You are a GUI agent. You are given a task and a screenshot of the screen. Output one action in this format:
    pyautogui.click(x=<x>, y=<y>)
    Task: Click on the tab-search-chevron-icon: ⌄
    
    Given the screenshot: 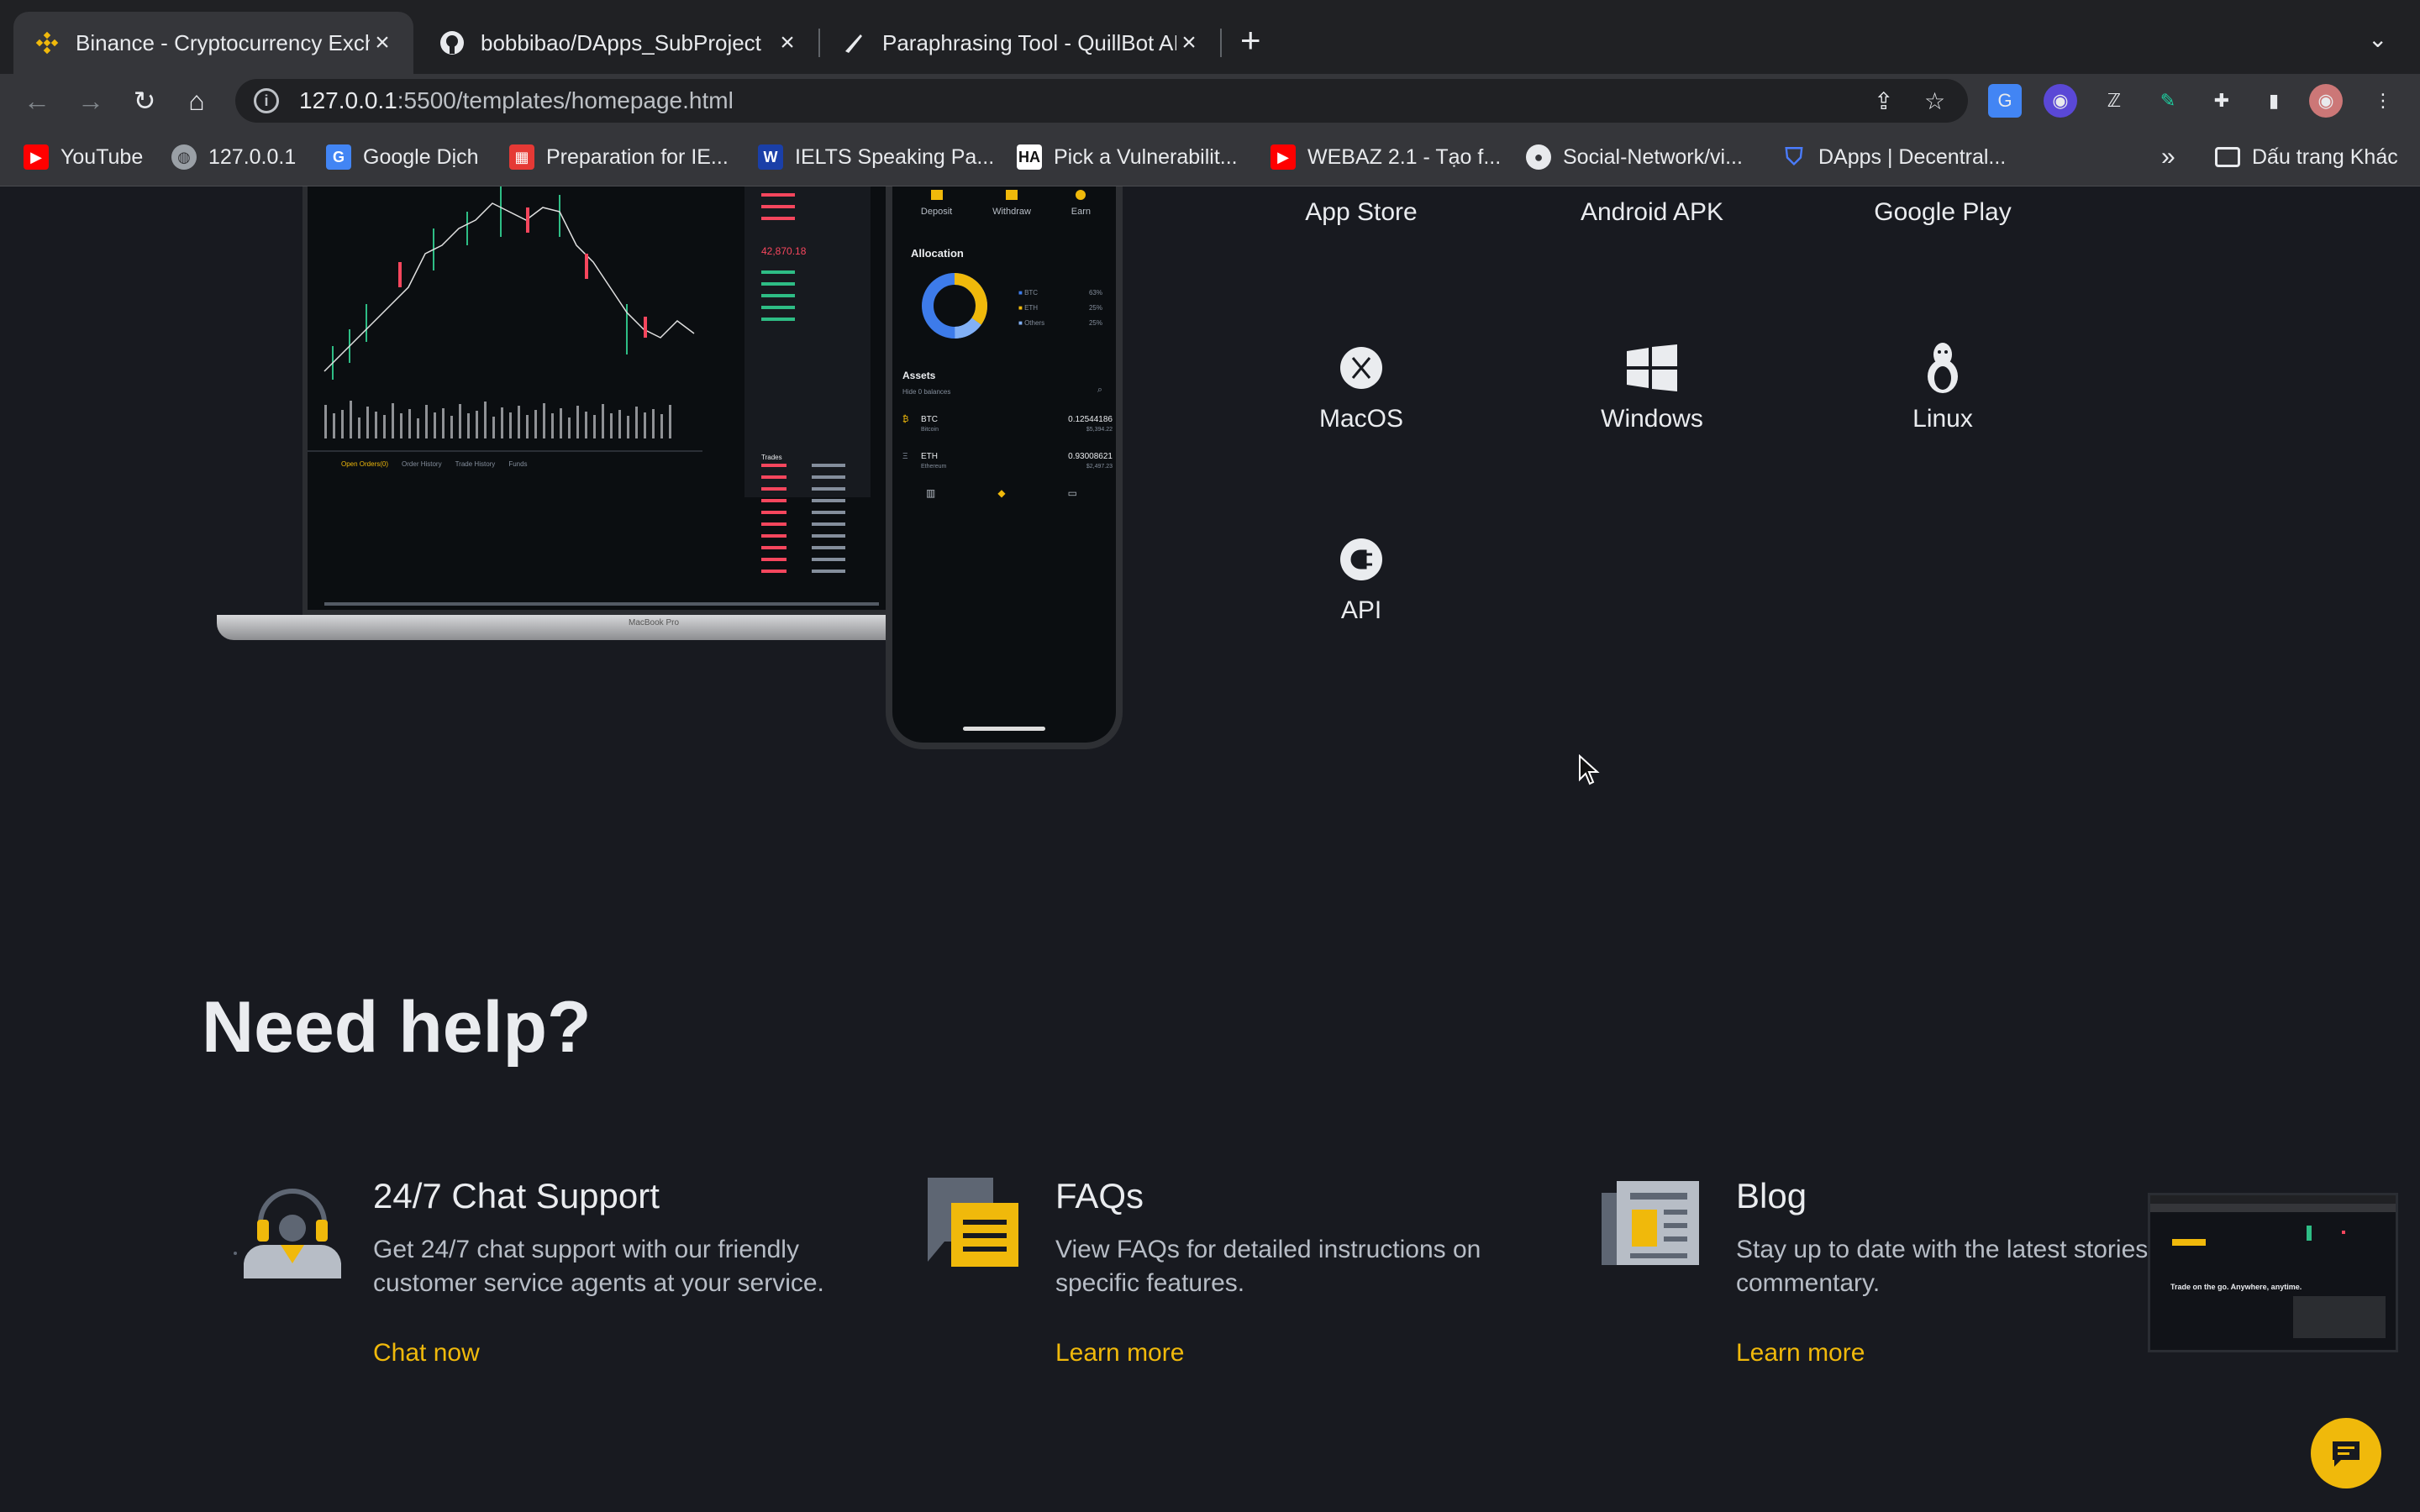 What is the action you would take?
    pyautogui.click(x=2377, y=39)
    